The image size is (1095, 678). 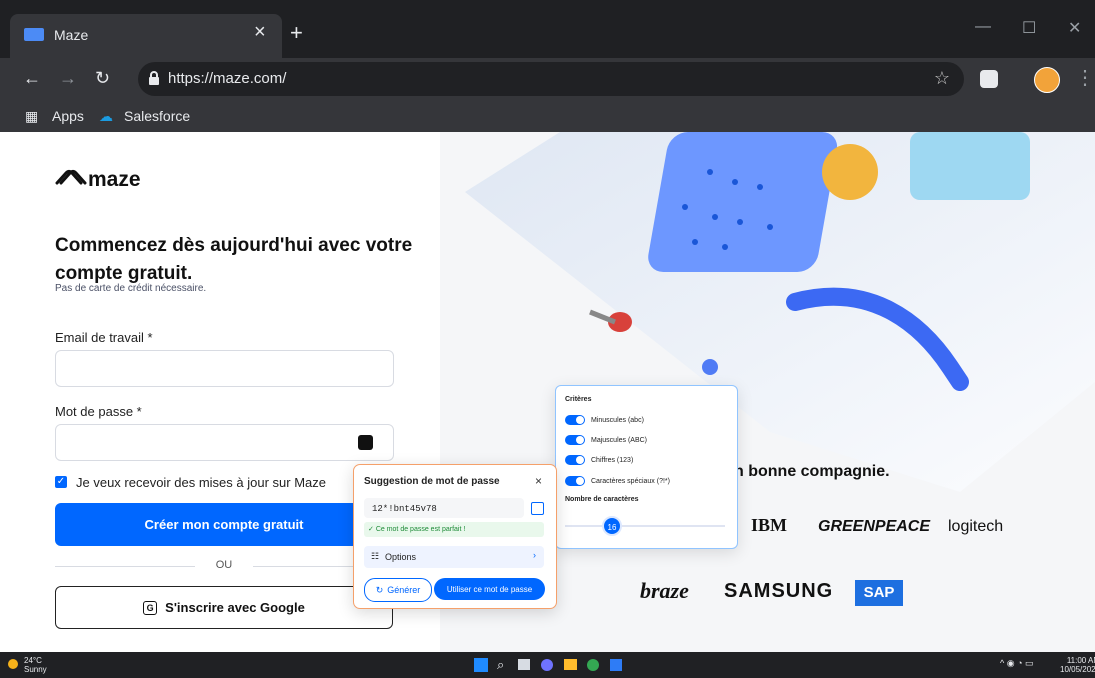 What do you see at coordinates (630, 481) in the screenshot?
I see `criteria-special-label: Caractères spéciaux (?!*)` at bounding box center [630, 481].